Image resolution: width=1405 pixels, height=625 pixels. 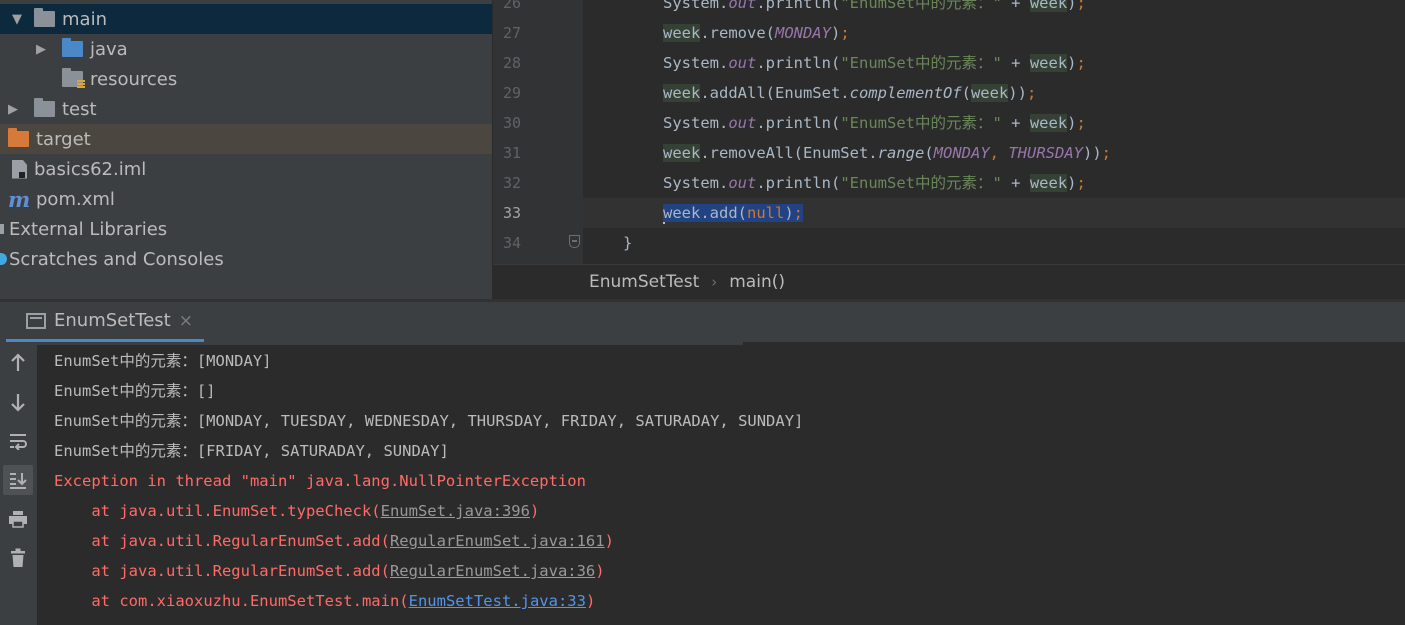 What do you see at coordinates (186, 321) in the screenshot?
I see `close-icon: ×` at bounding box center [186, 321].